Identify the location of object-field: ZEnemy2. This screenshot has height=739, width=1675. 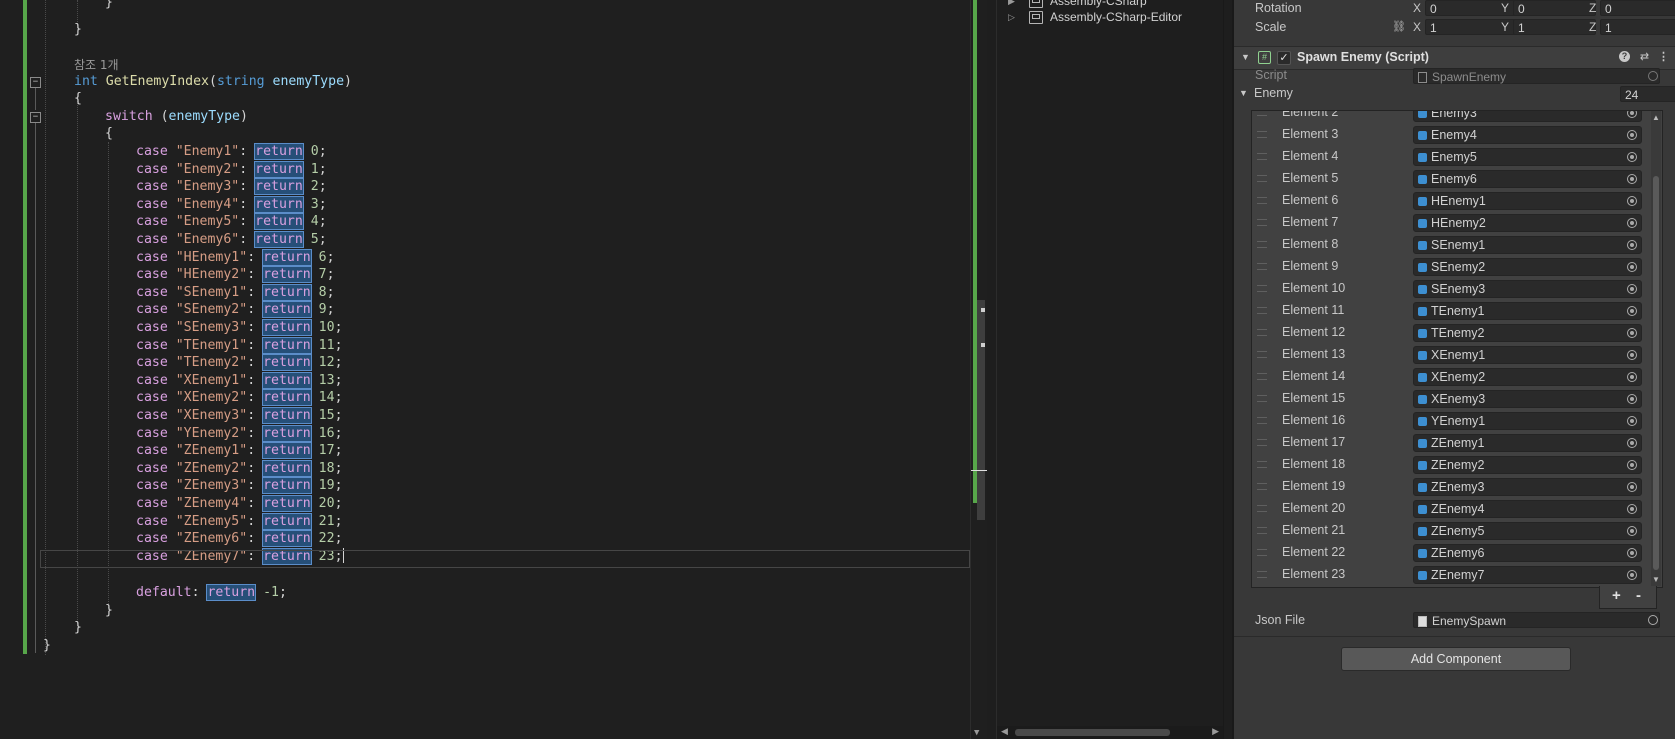
(1527, 465).